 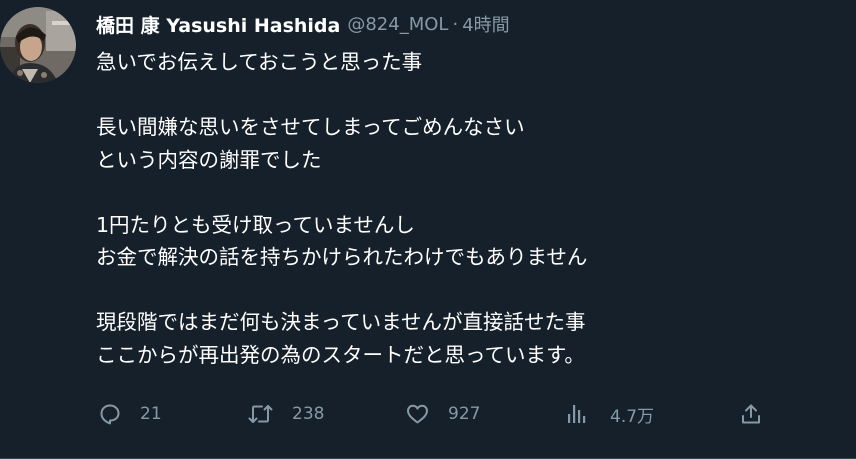 What do you see at coordinates (632, 416) in the screenshot?
I see `views-count: 4.7万` at bounding box center [632, 416].